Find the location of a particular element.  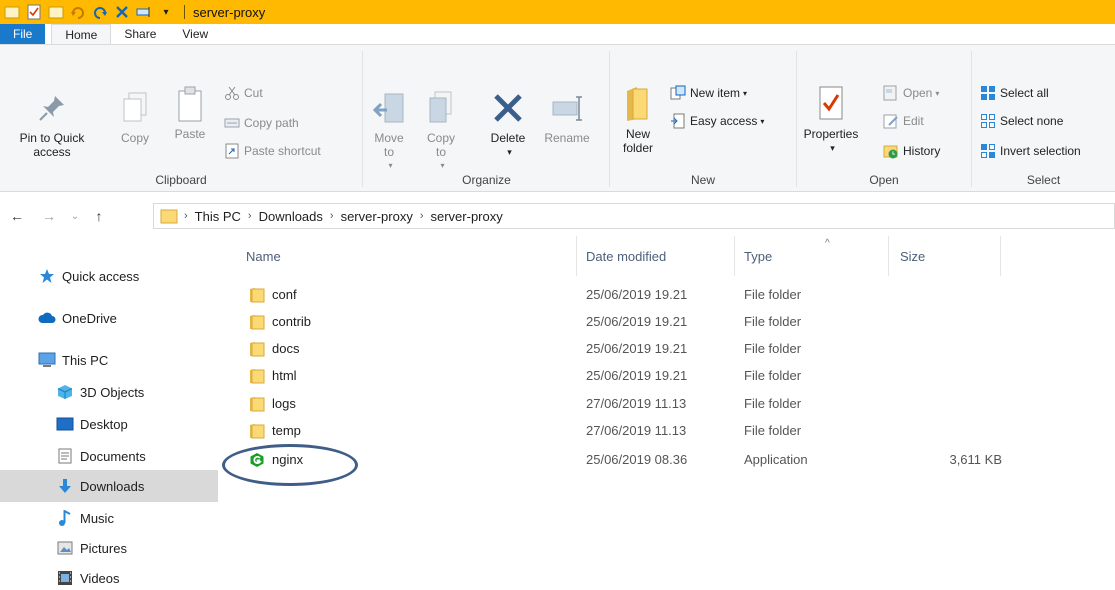

nav-item-this-pc: This PC is located at coordinates (109, 360).